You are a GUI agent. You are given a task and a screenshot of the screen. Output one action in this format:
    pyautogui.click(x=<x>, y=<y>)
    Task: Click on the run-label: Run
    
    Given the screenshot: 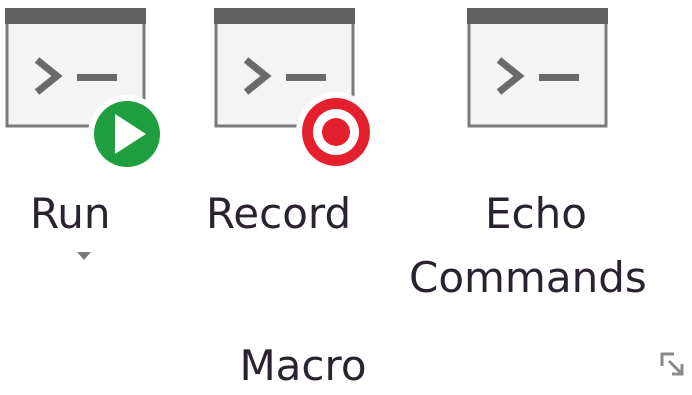 What is the action you would take?
    pyautogui.click(x=70, y=213)
    